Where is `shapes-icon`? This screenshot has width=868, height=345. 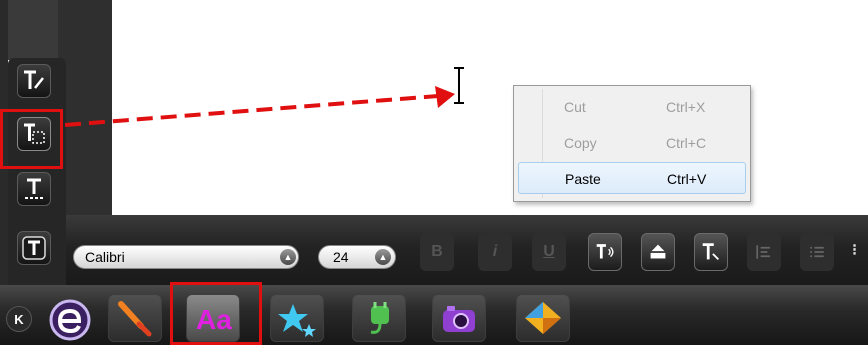 shapes-icon is located at coordinates (543, 318).